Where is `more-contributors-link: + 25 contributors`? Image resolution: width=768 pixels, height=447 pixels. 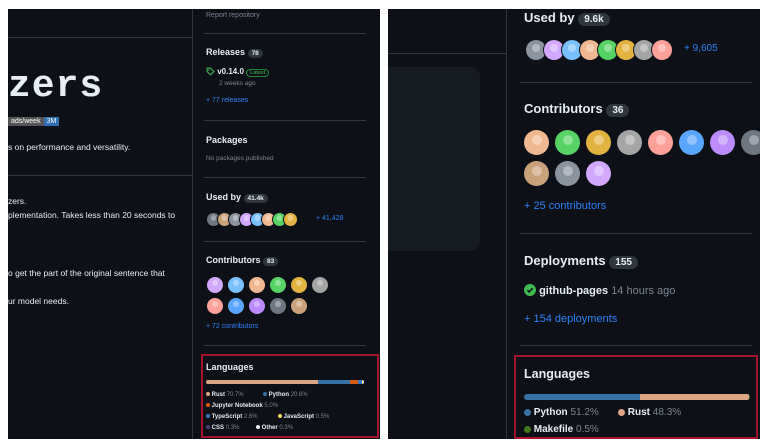 more-contributors-link: + 25 contributors is located at coordinates (565, 206).